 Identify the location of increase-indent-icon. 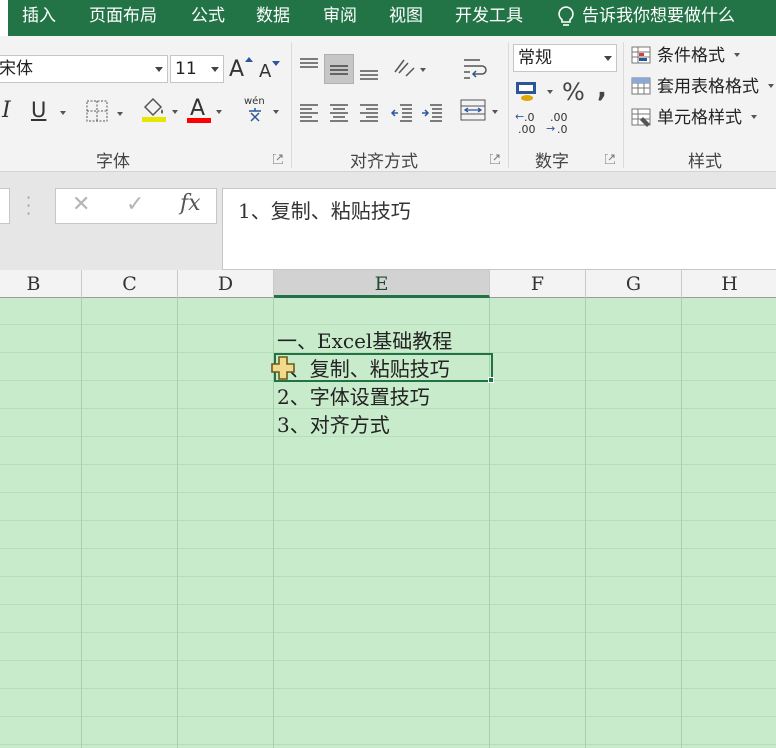
(432, 113).